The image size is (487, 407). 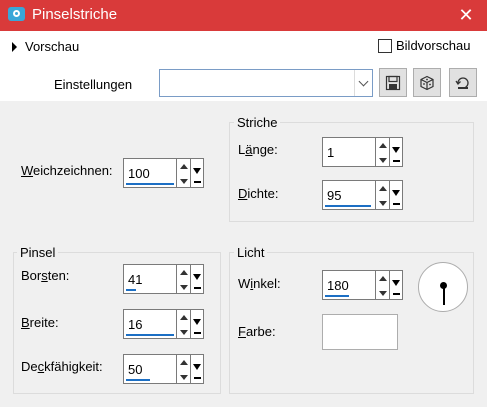 I want to click on dial-knob-icon, so click(x=443, y=285).